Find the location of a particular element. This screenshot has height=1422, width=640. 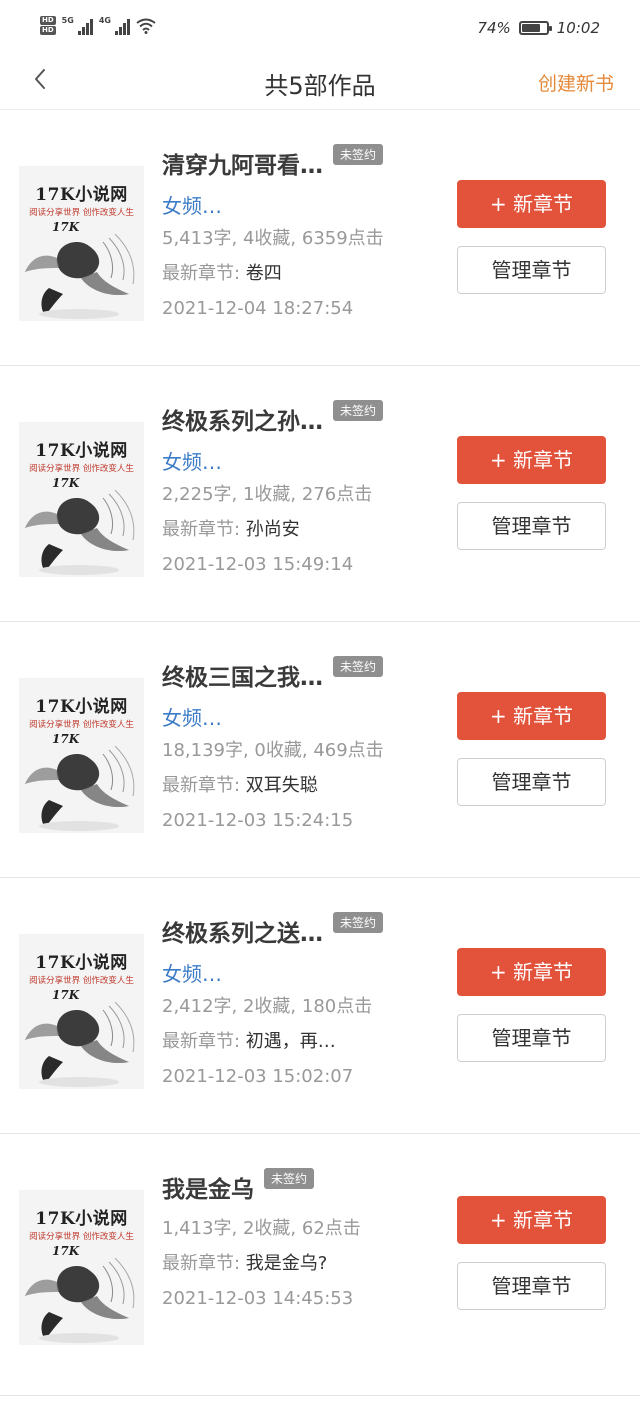

network-type-5g: 5G is located at coordinates (67, 20).